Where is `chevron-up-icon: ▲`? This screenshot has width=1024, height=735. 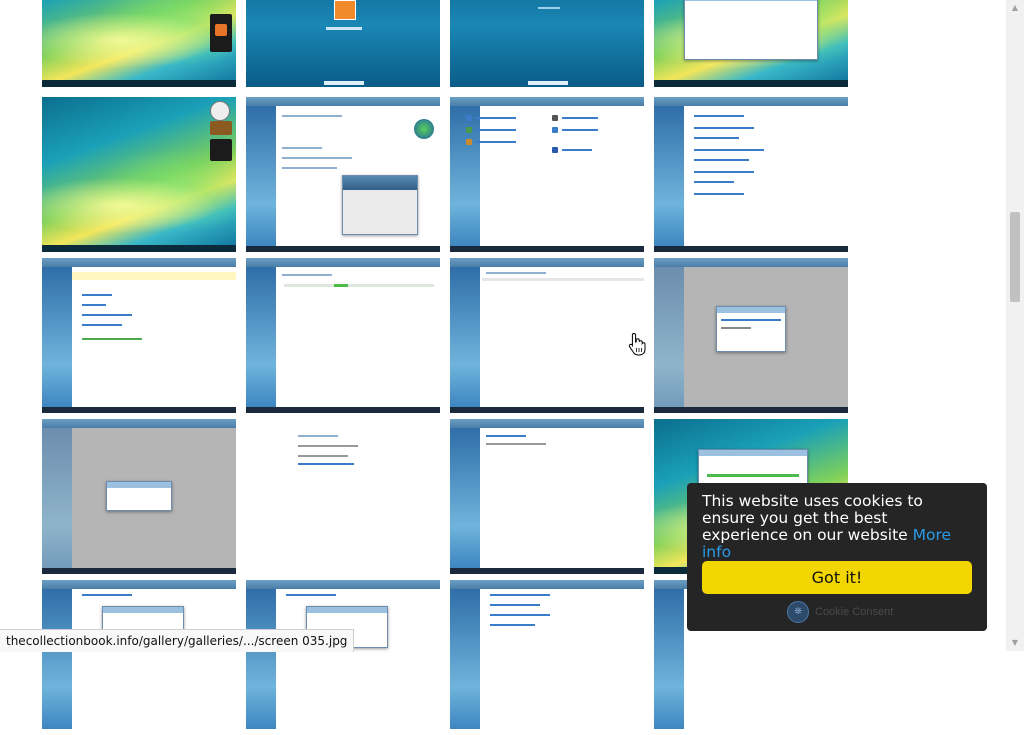 chevron-up-icon: ▲ is located at coordinates (1015, 8).